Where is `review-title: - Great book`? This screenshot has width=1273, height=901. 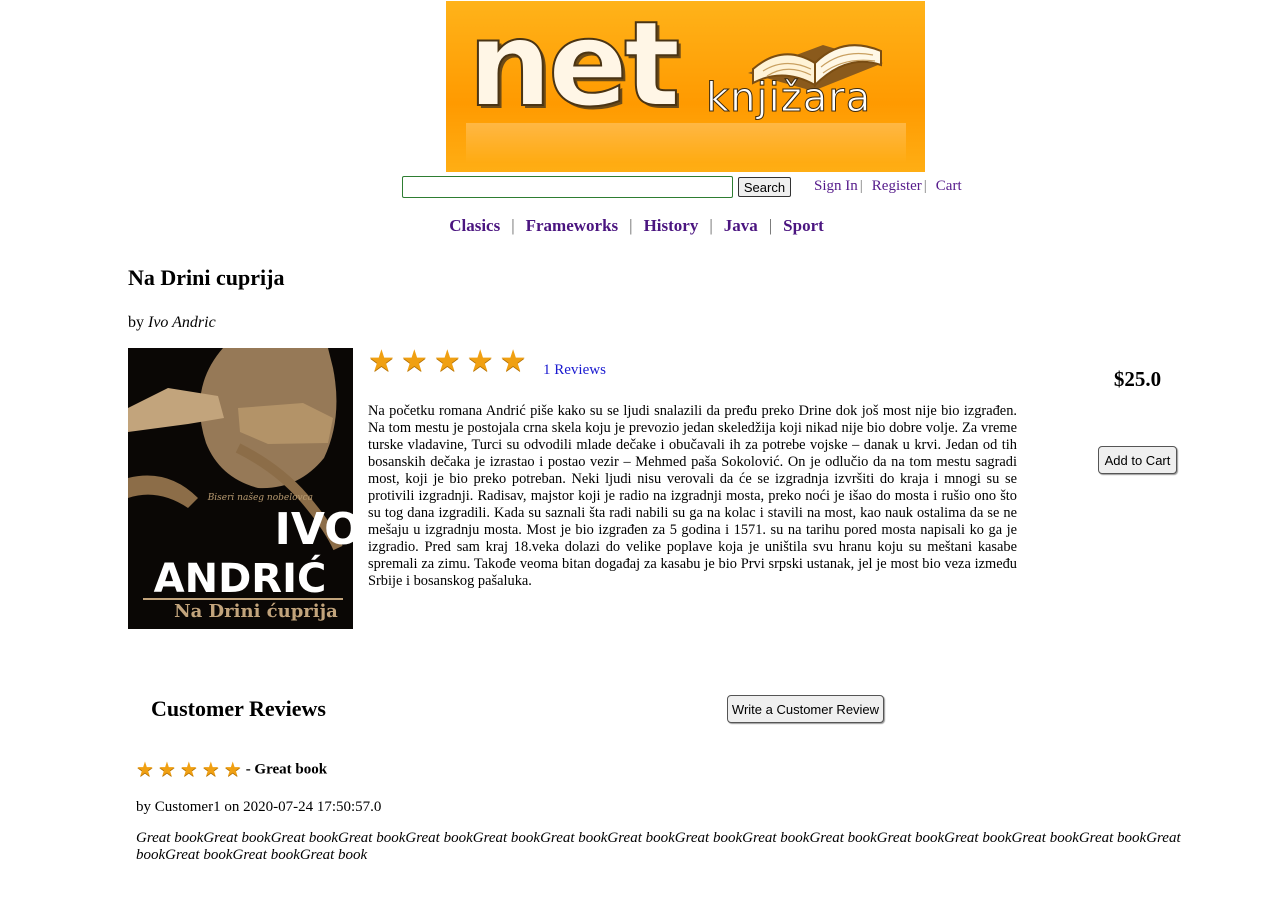
review-title: - Great book is located at coordinates (286, 769).